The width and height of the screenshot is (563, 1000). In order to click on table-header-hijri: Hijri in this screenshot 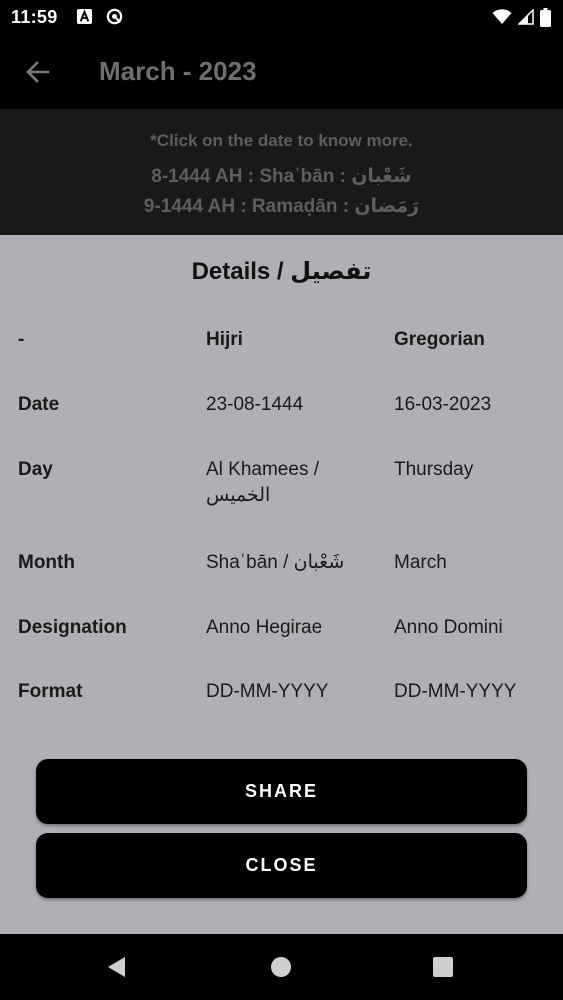, I will do `click(224, 339)`.